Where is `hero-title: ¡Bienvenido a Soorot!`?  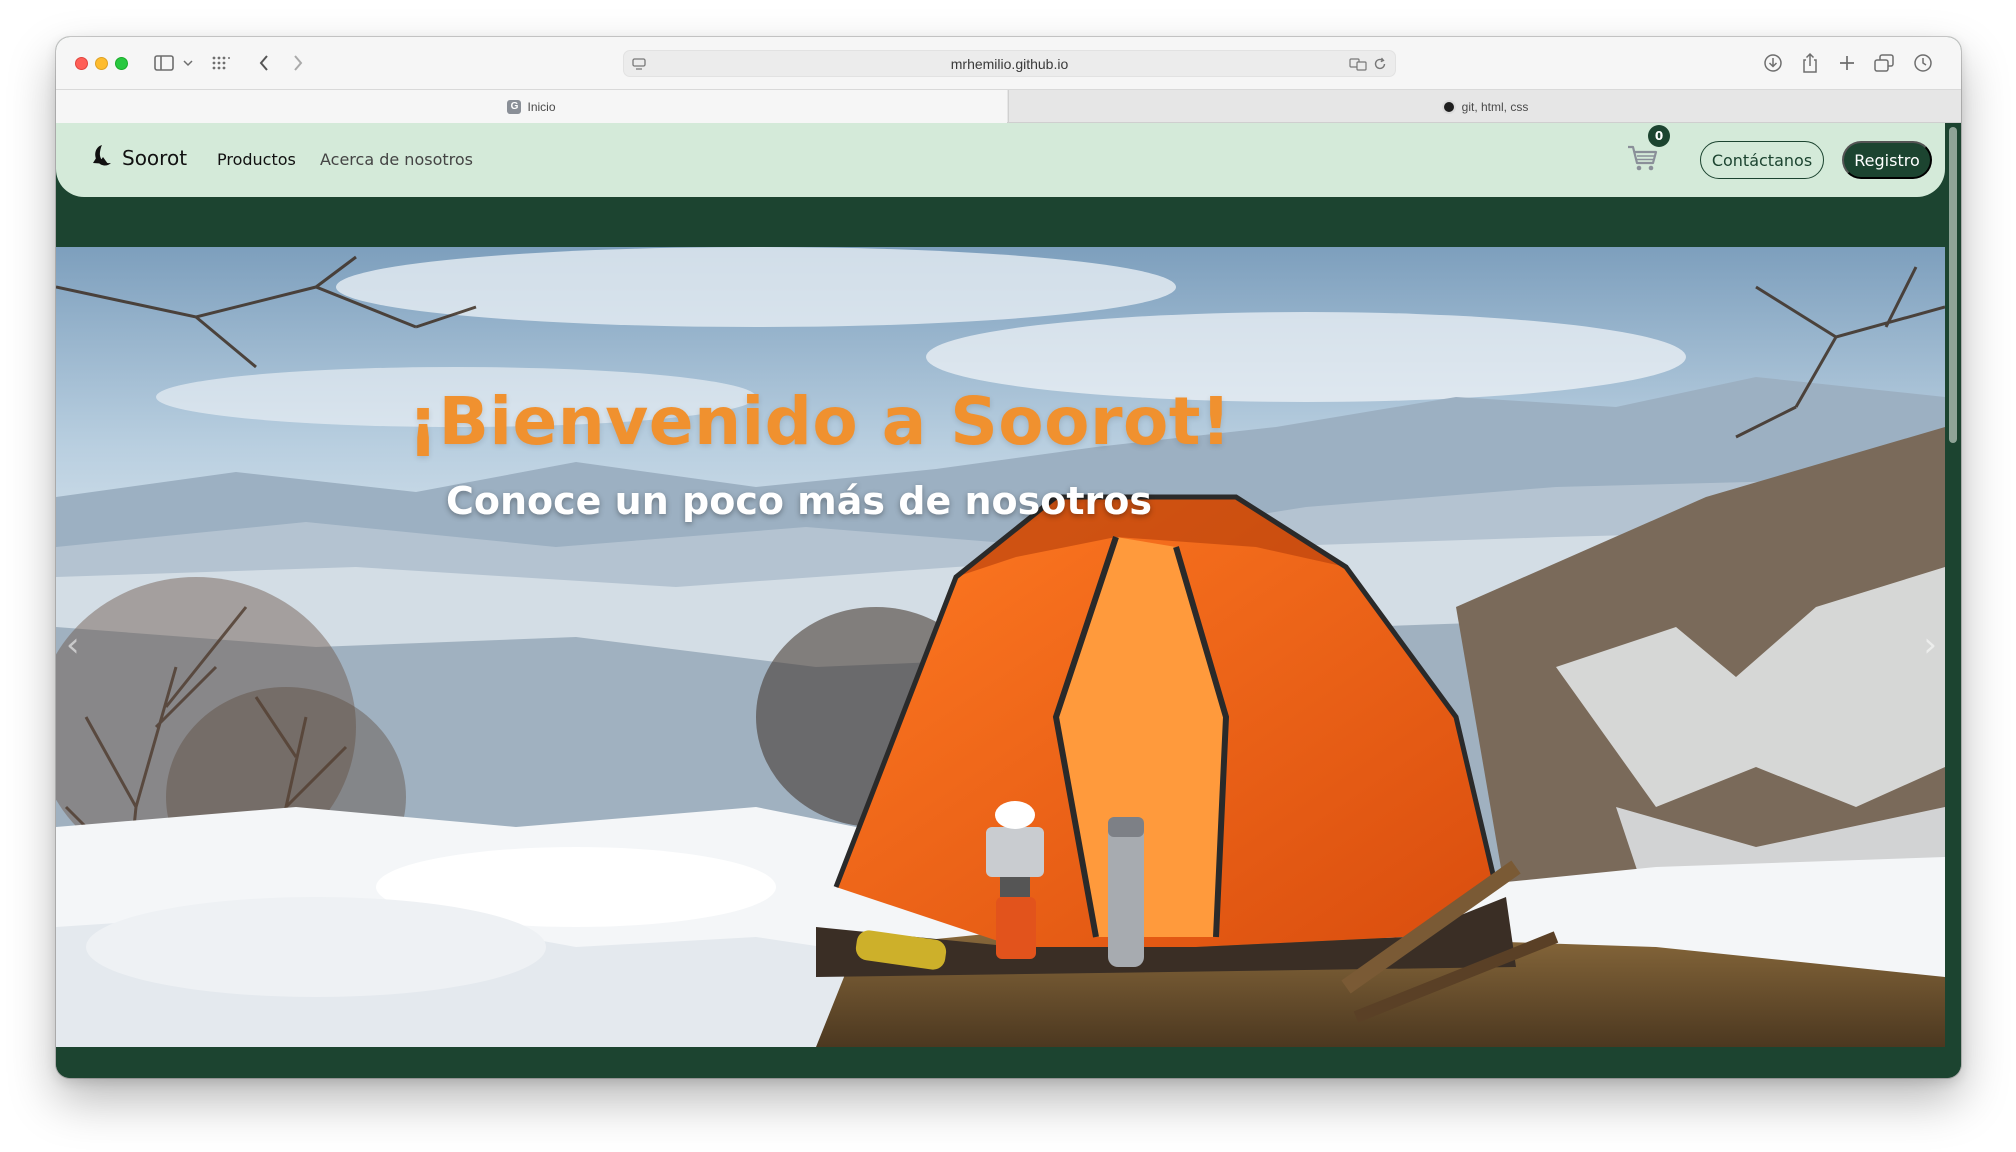 hero-title: ¡Bienvenido a Soorot! is located at coordinates (820, 421).